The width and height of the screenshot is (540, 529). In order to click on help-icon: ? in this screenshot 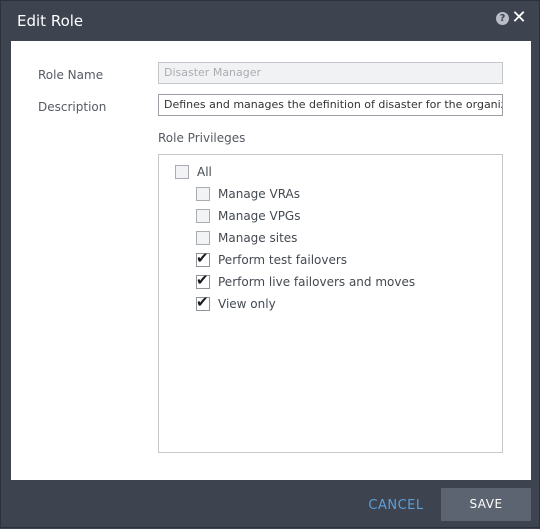, I will do `click(502, 18)`.